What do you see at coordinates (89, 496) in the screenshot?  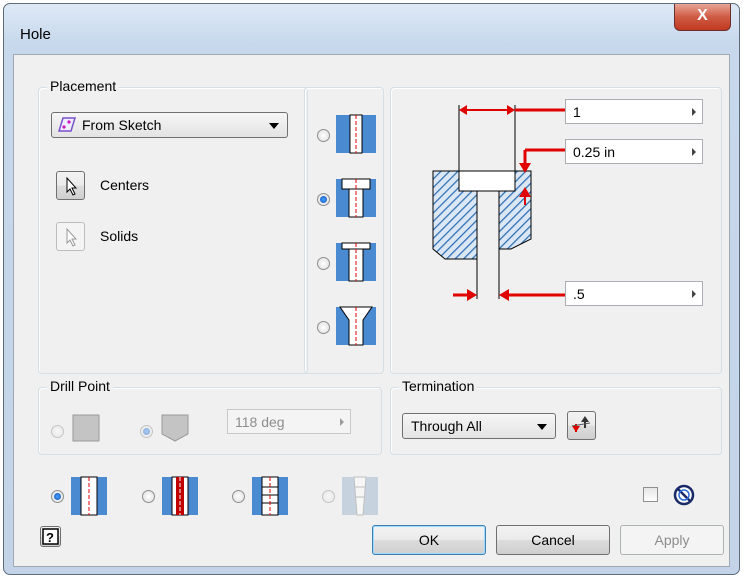 I see `simple-thread-icon` at bounding box center [89, 496].